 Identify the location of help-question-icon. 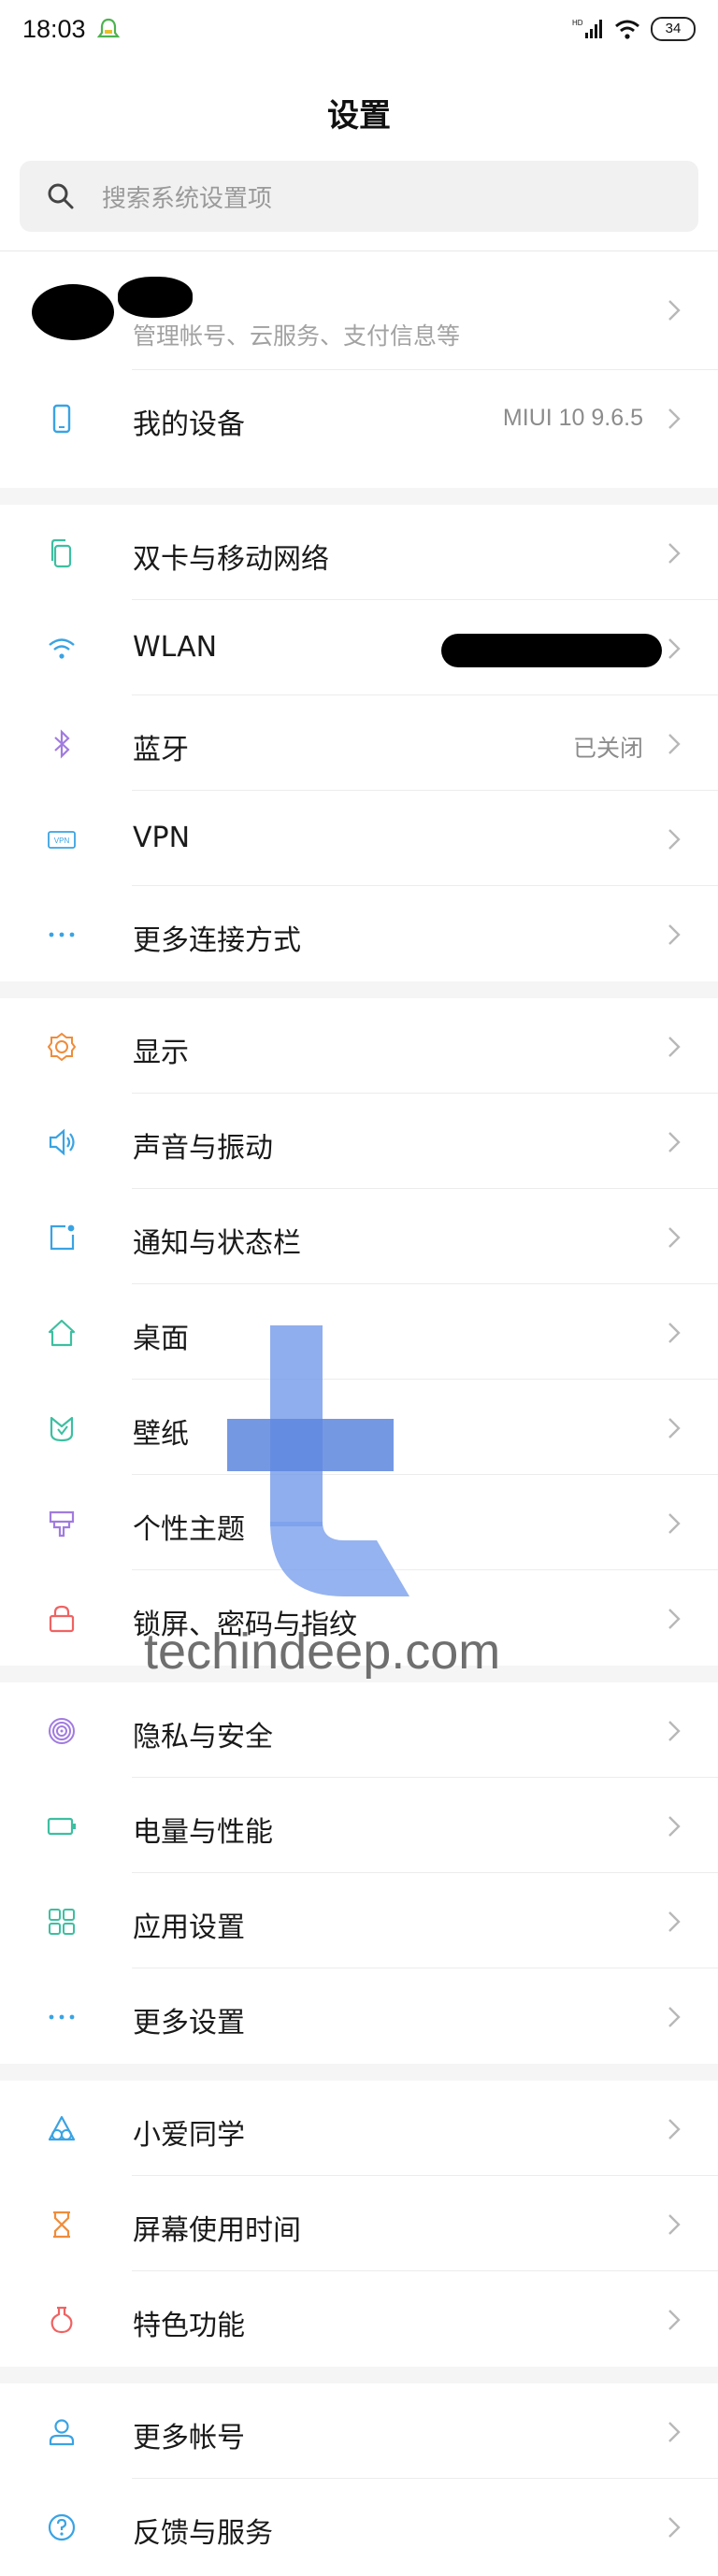
(62, 2527).